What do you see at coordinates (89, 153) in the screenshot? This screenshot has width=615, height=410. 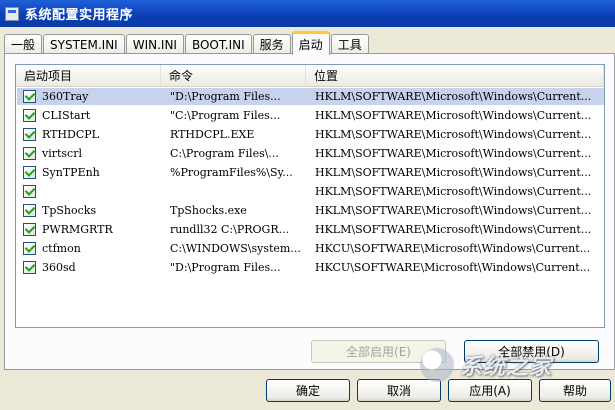 I see `item-cell: virtscrl` at bounding box center [89, 153].